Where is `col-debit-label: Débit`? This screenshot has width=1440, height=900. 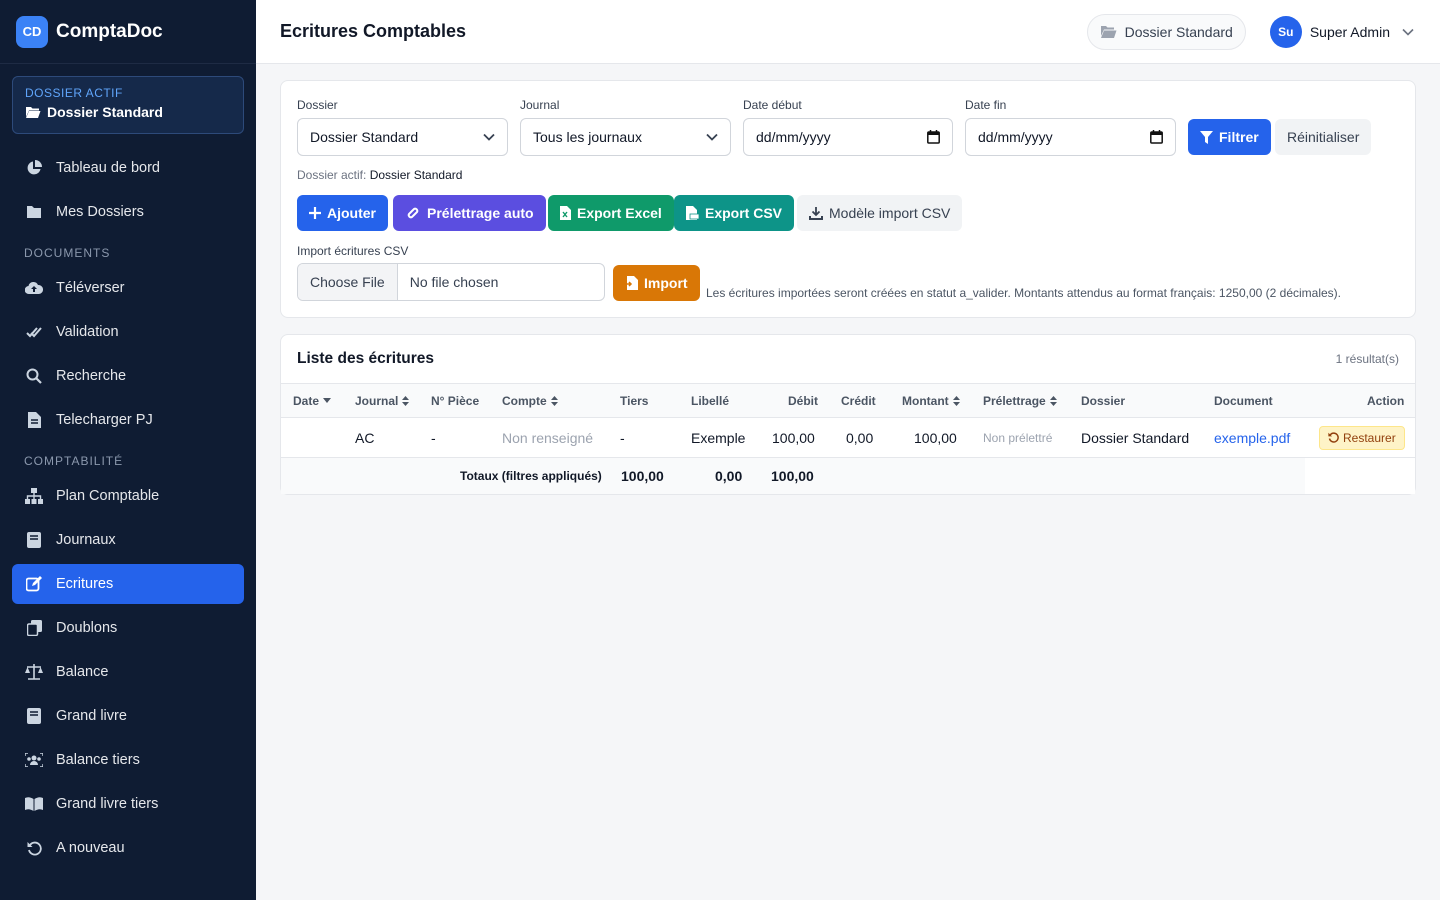
col-debit-label: Débit is located at coordinates (803, 400).